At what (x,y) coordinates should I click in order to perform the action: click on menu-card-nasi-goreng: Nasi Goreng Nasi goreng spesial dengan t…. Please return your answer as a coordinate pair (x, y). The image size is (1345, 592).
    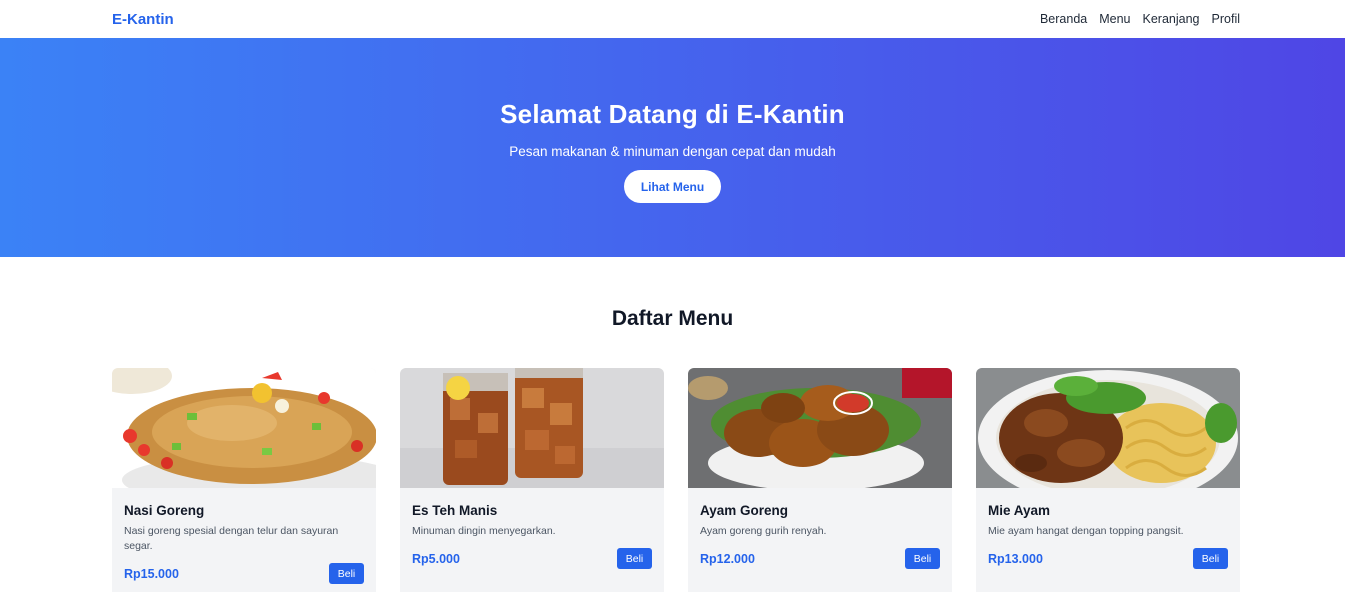
    Looking at the image, I should click on (244, 480).